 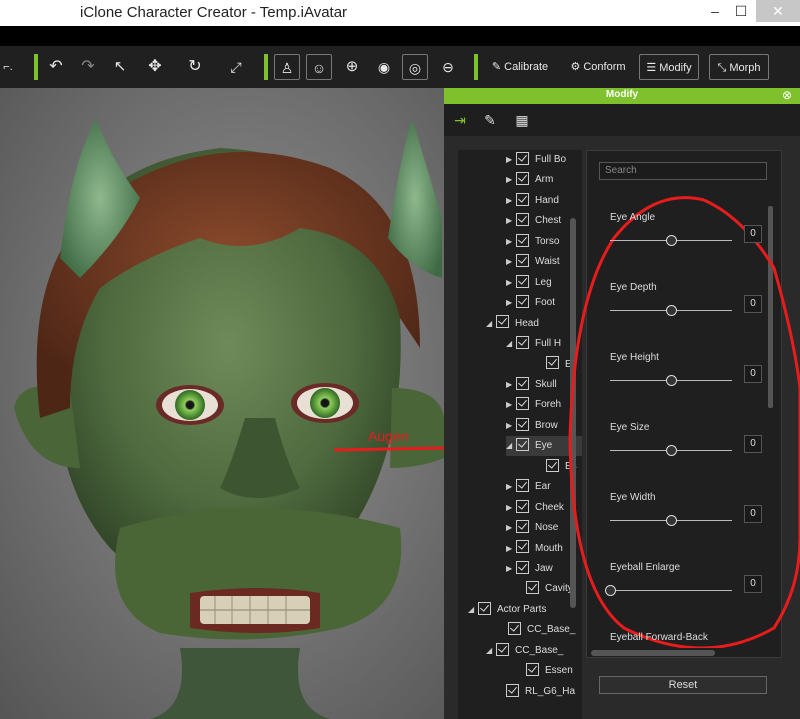 I want to click on tree-item: ▶ Brow, so click(x=532, y=426).